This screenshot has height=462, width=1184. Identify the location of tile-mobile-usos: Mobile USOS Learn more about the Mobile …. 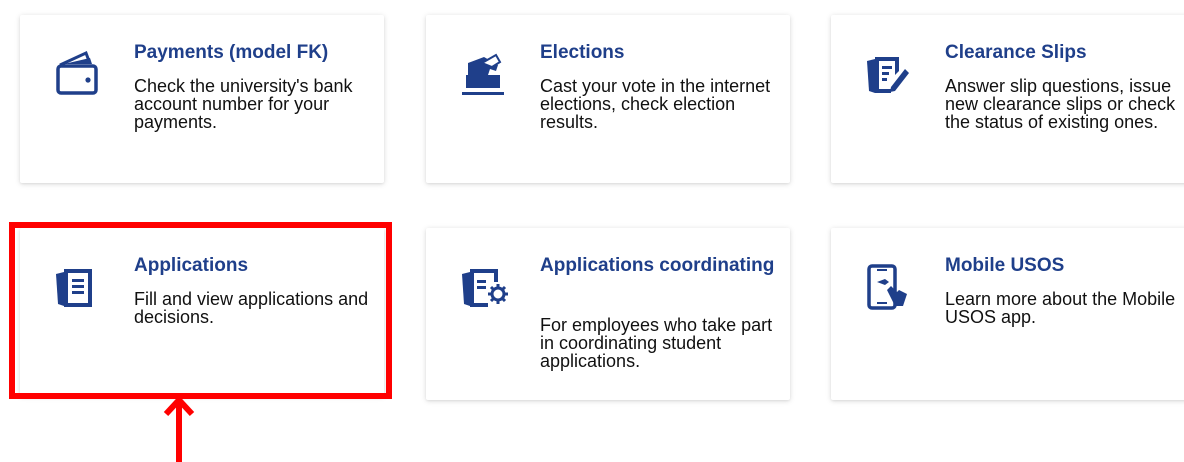
(1007, 314).